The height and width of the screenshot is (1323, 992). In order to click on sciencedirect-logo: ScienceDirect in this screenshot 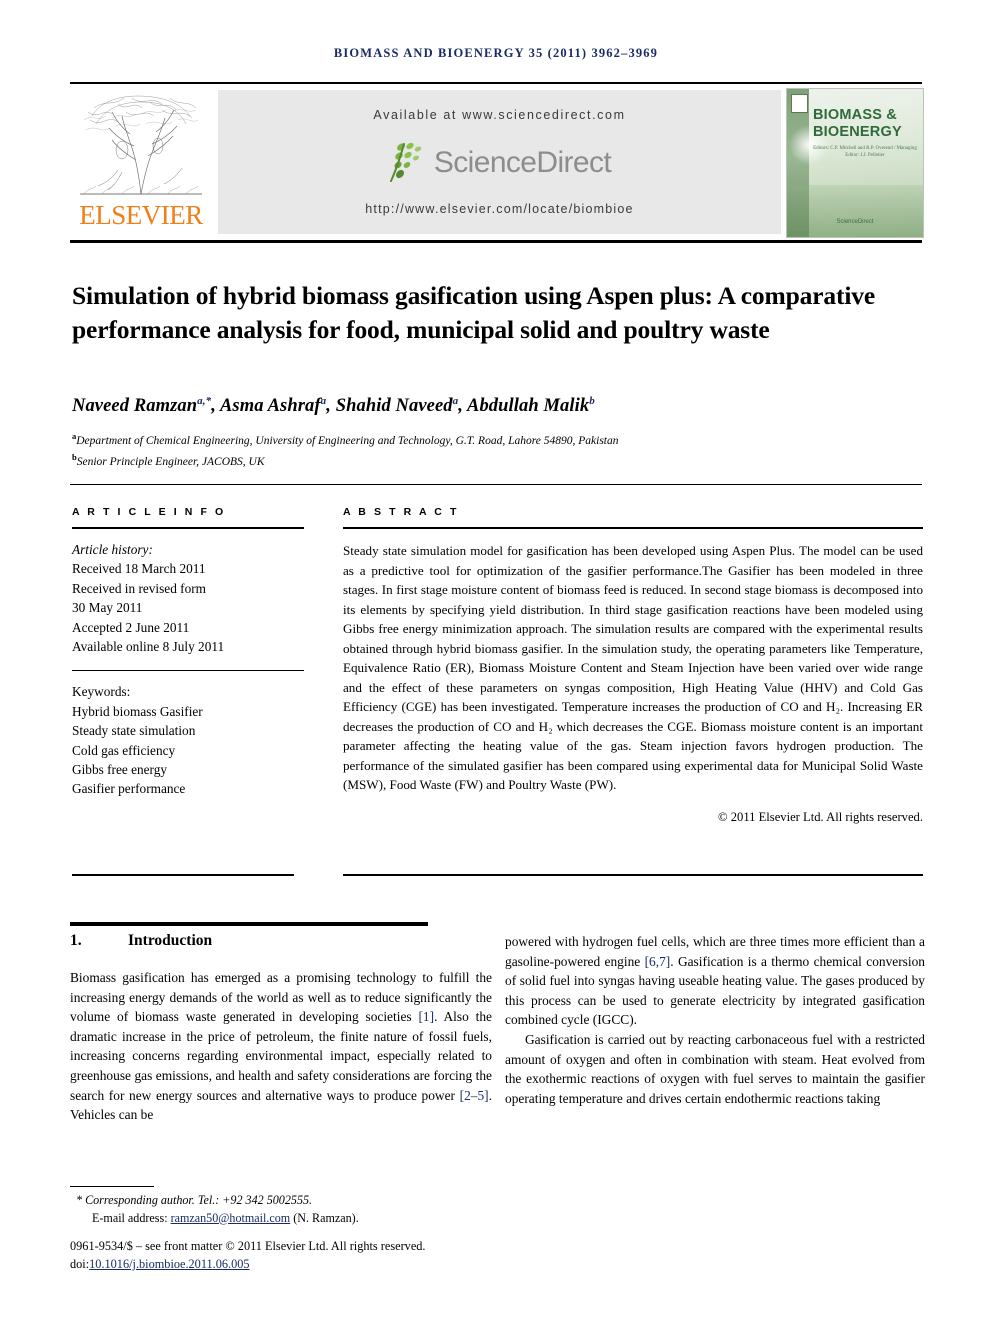, I will do `click(499, 164)`.